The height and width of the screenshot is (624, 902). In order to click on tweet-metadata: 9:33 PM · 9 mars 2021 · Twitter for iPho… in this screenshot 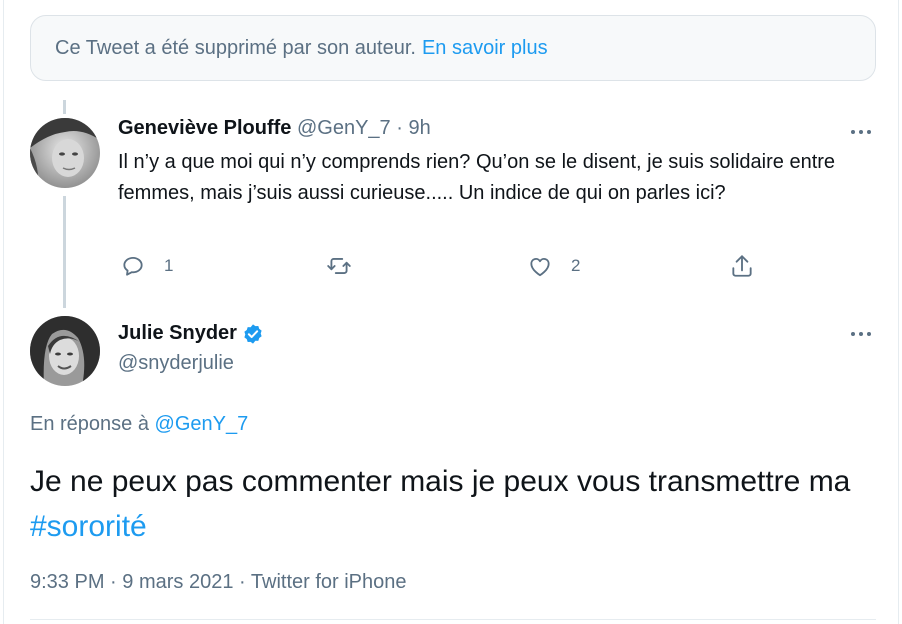, I will do `click(218, 582)`.